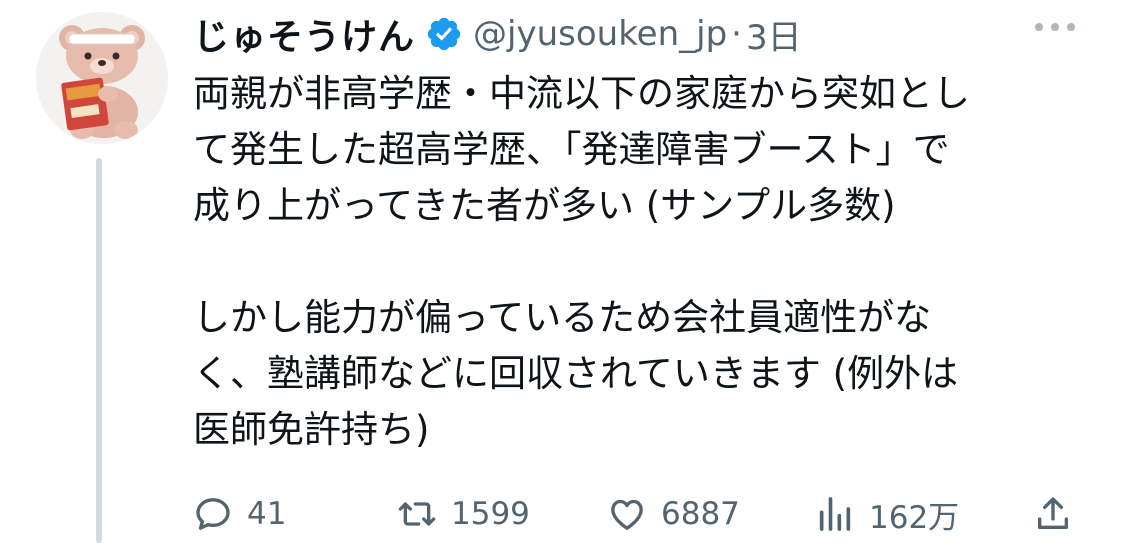 The image size is (1124, 543). I want to click on share-icon, so click(1053, 513).